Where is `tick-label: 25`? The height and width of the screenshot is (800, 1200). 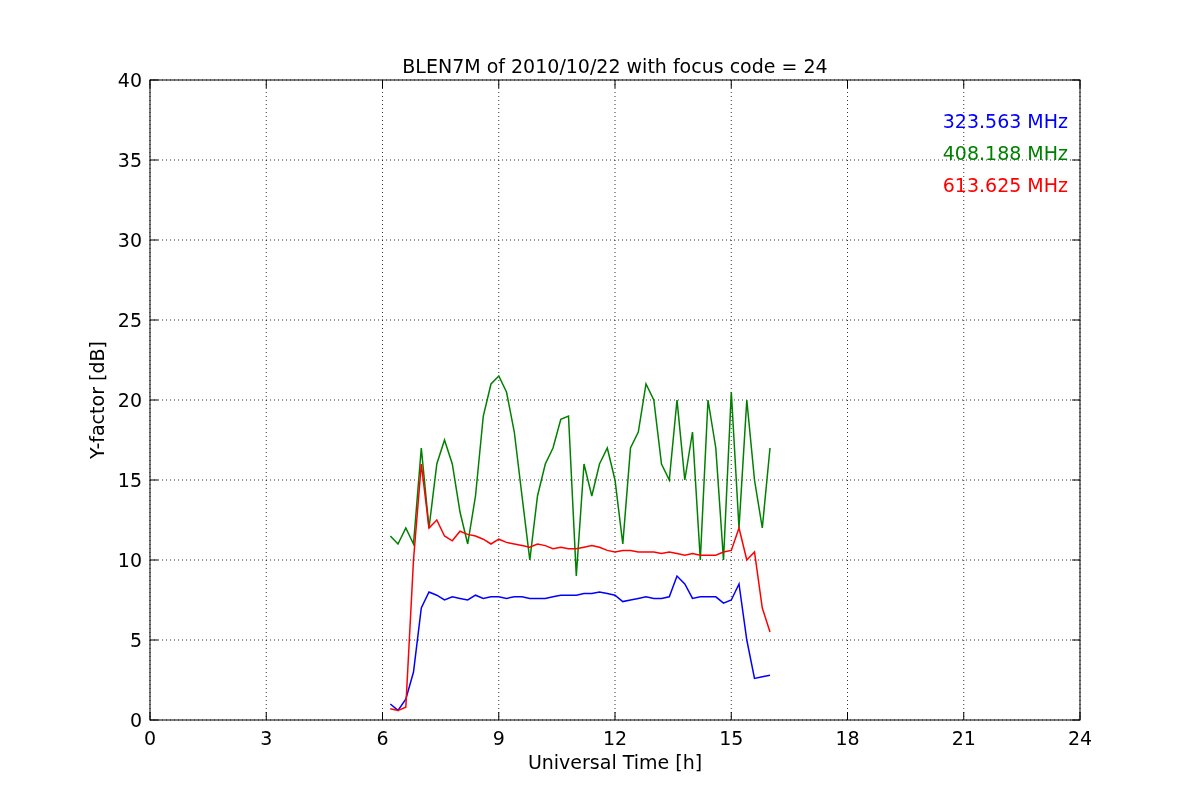 tick-label: 25 is located at coordinates (129, 320).